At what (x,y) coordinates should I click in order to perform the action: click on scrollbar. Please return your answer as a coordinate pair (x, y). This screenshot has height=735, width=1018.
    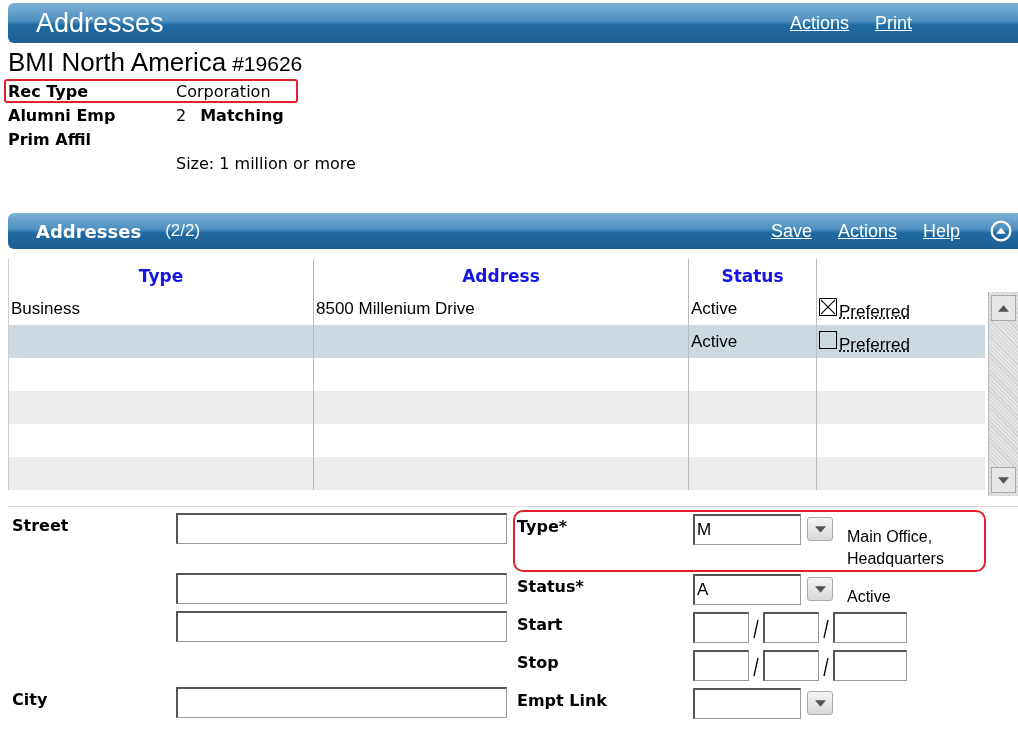
    Looking at the image, I should click on (1003, 394).